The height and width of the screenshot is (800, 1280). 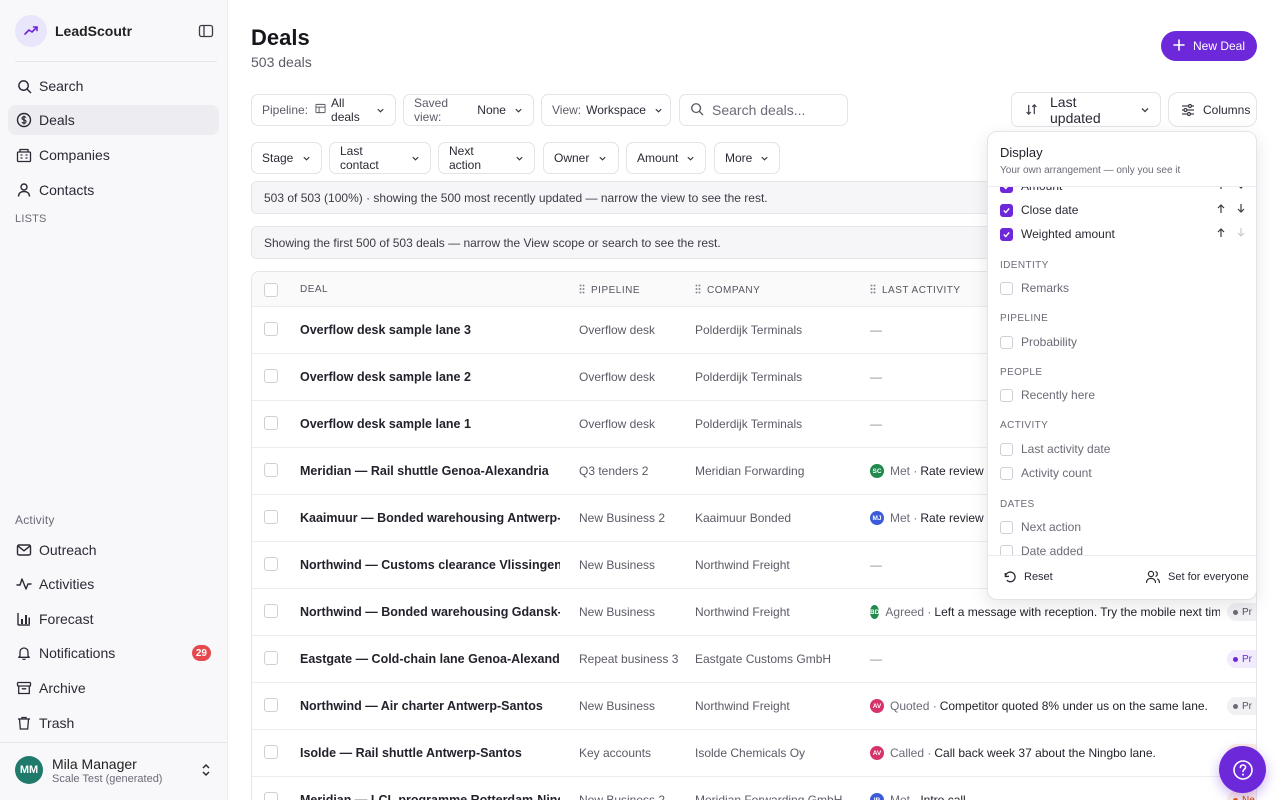 I want to click on brand-name: LeadScoutr, so click(x=94, y=31).